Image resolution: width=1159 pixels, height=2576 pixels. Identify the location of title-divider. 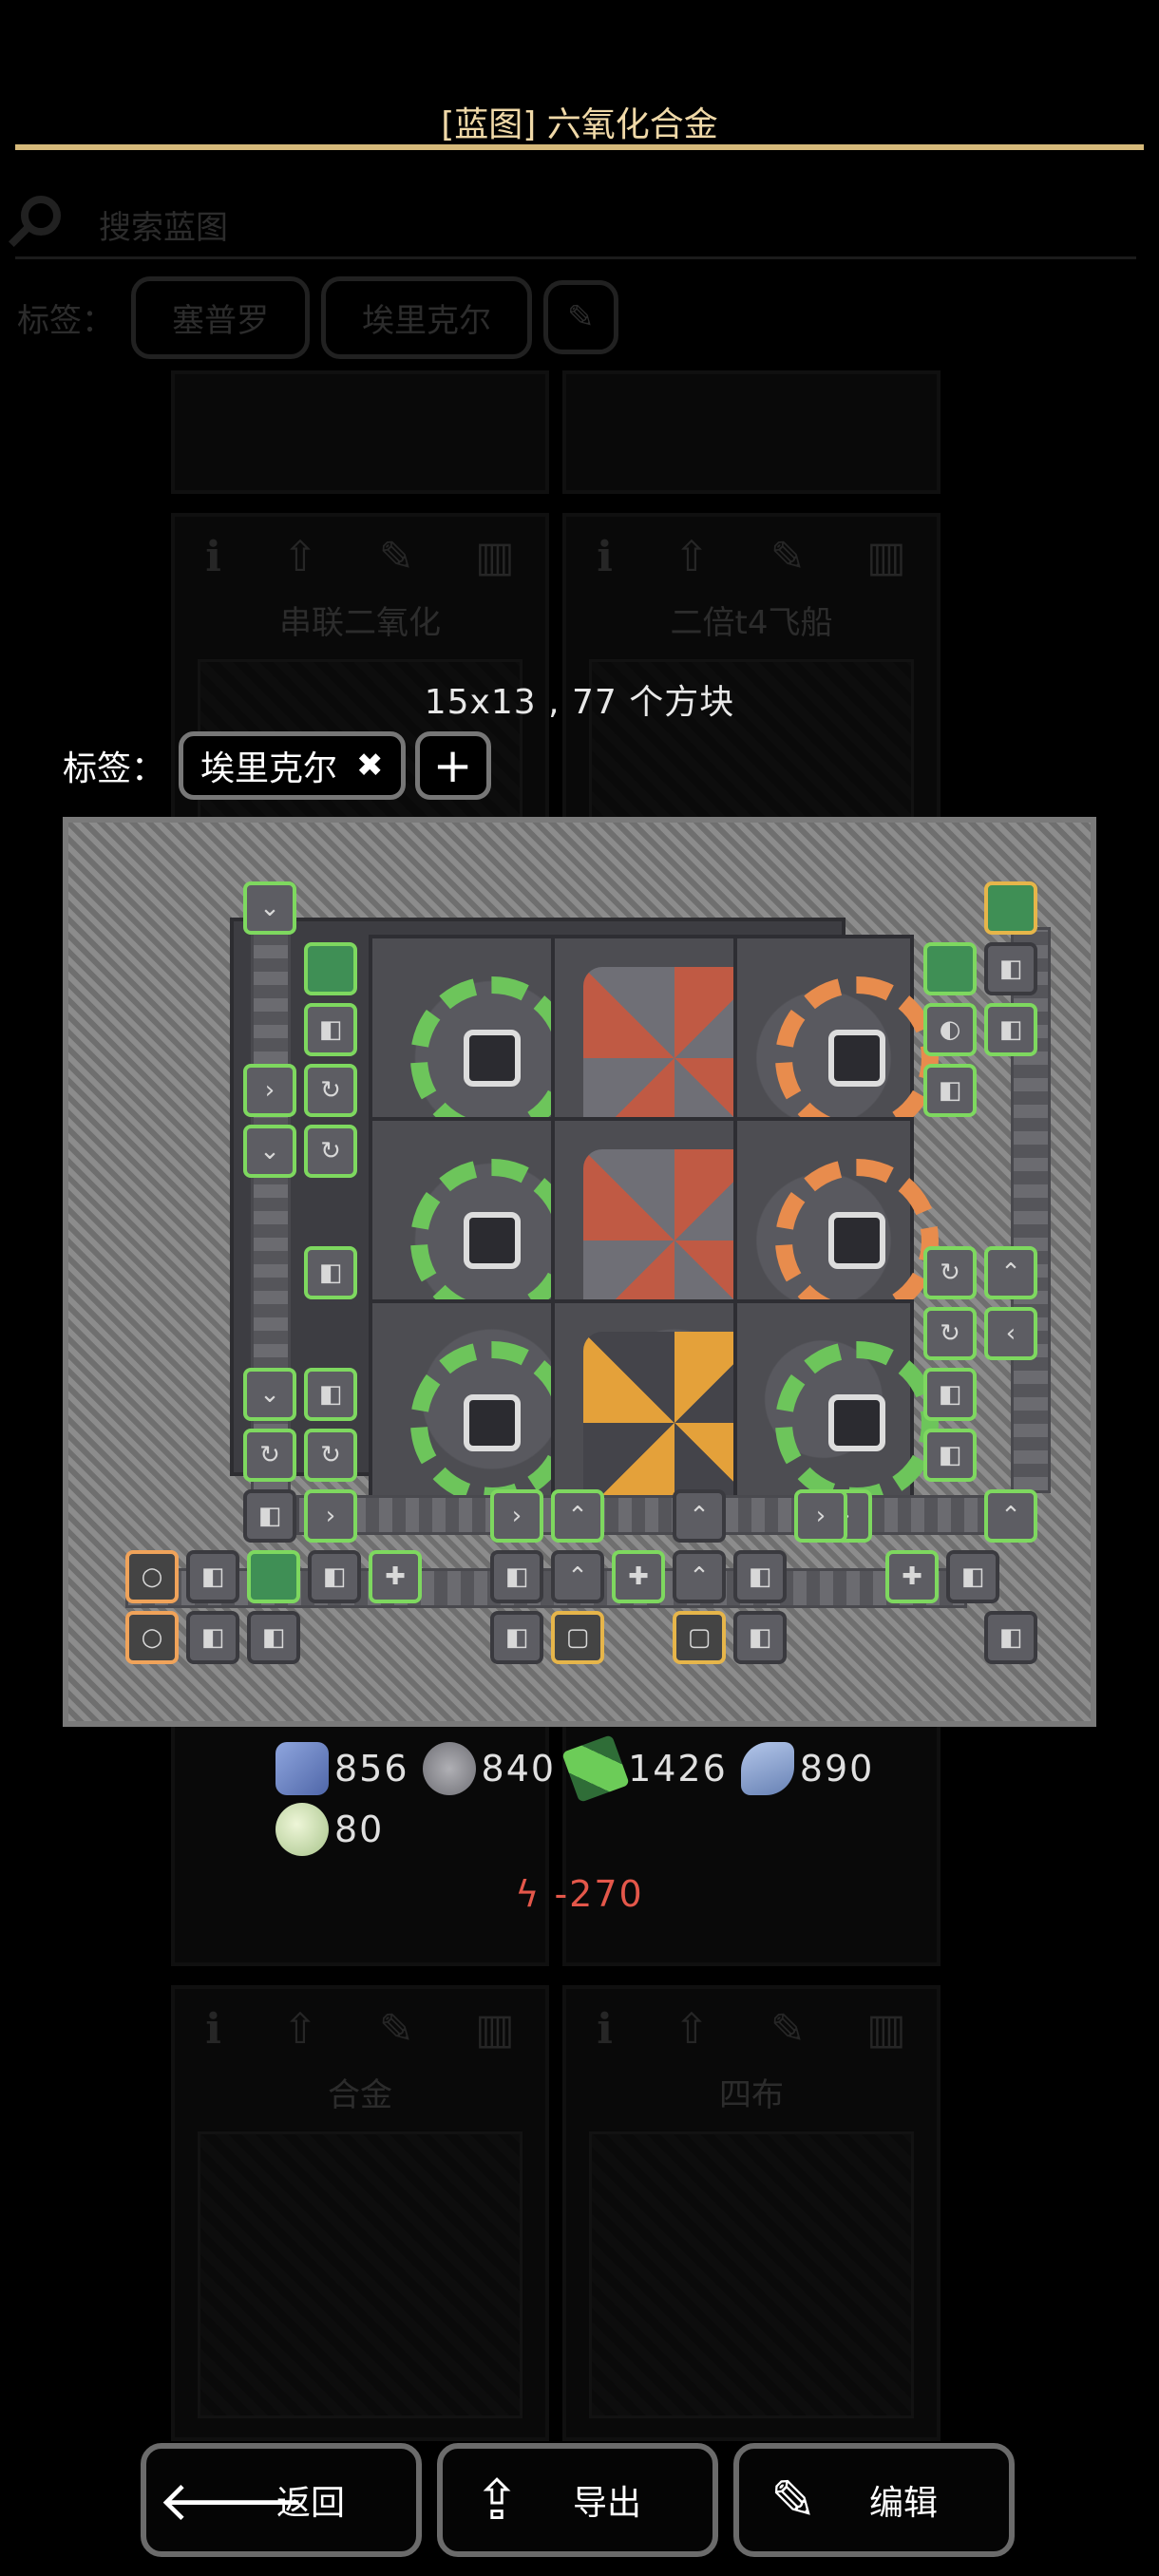
(579, 147).